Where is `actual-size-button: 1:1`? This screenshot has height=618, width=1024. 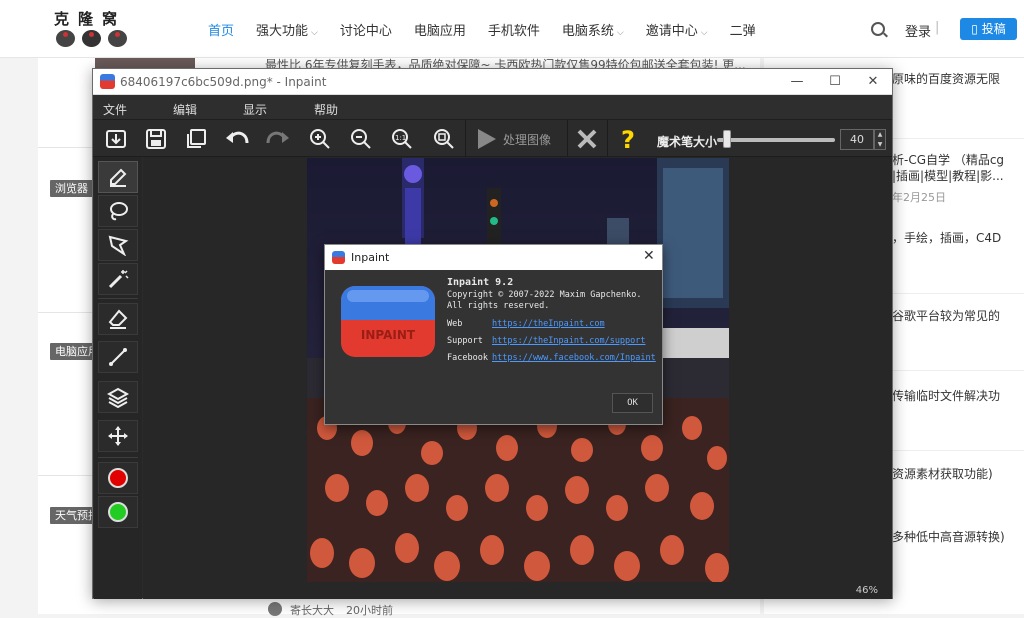
actual-size-button: 1:1 is located at coordinates (402, 139).